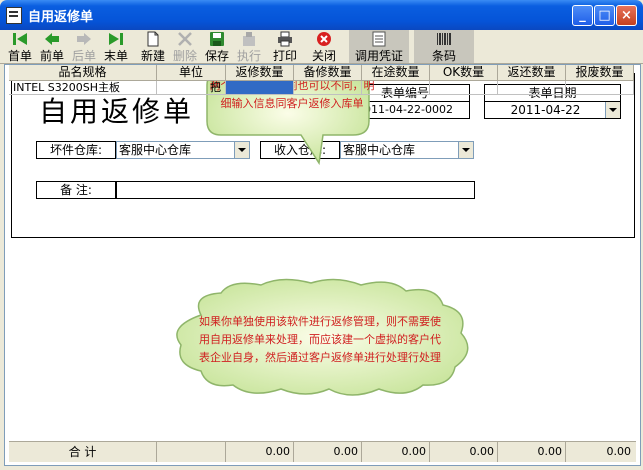 The image size is (643, 470). I want to click on first-record-icon, so click(20, 39).